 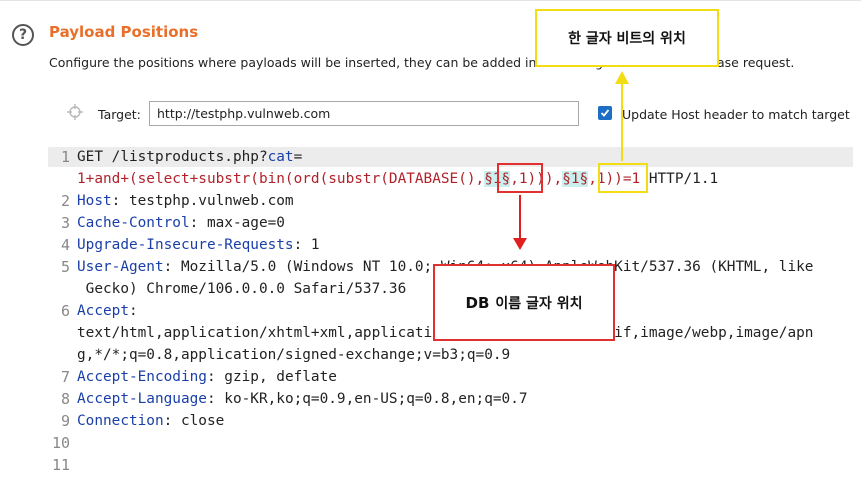 I want to click on target-input, so click(x=364, y=113).